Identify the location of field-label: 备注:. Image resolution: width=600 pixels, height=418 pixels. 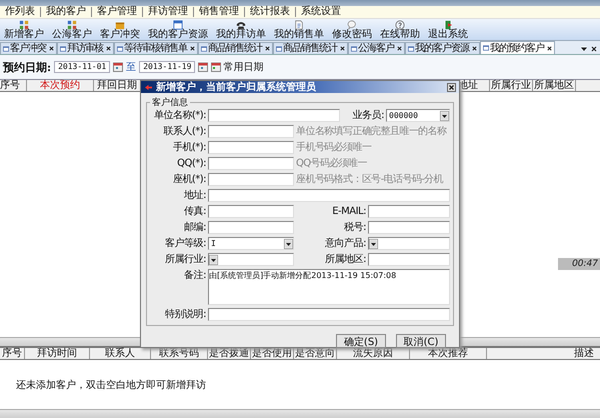
(194, 275).